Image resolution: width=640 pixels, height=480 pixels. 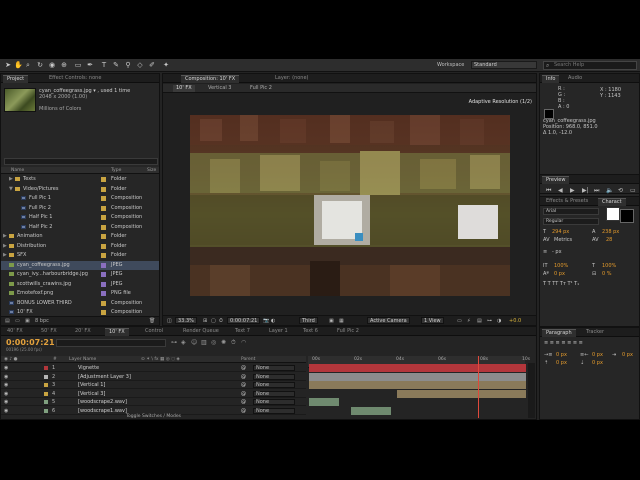 What do you see at coordinates (204, 342) in the screenshot?
I see `frame-blending-icon: ▥` at bounding box center [204, 342].